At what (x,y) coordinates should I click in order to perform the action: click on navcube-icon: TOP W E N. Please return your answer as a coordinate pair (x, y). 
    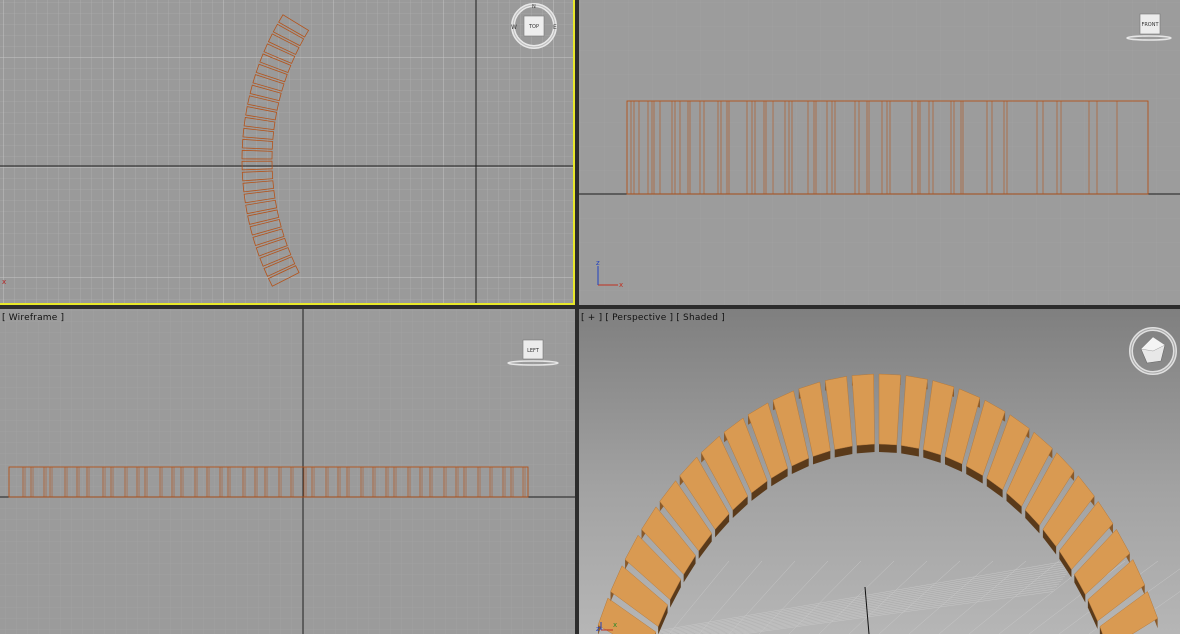
    Looking at the image, I should click on (534, 26).